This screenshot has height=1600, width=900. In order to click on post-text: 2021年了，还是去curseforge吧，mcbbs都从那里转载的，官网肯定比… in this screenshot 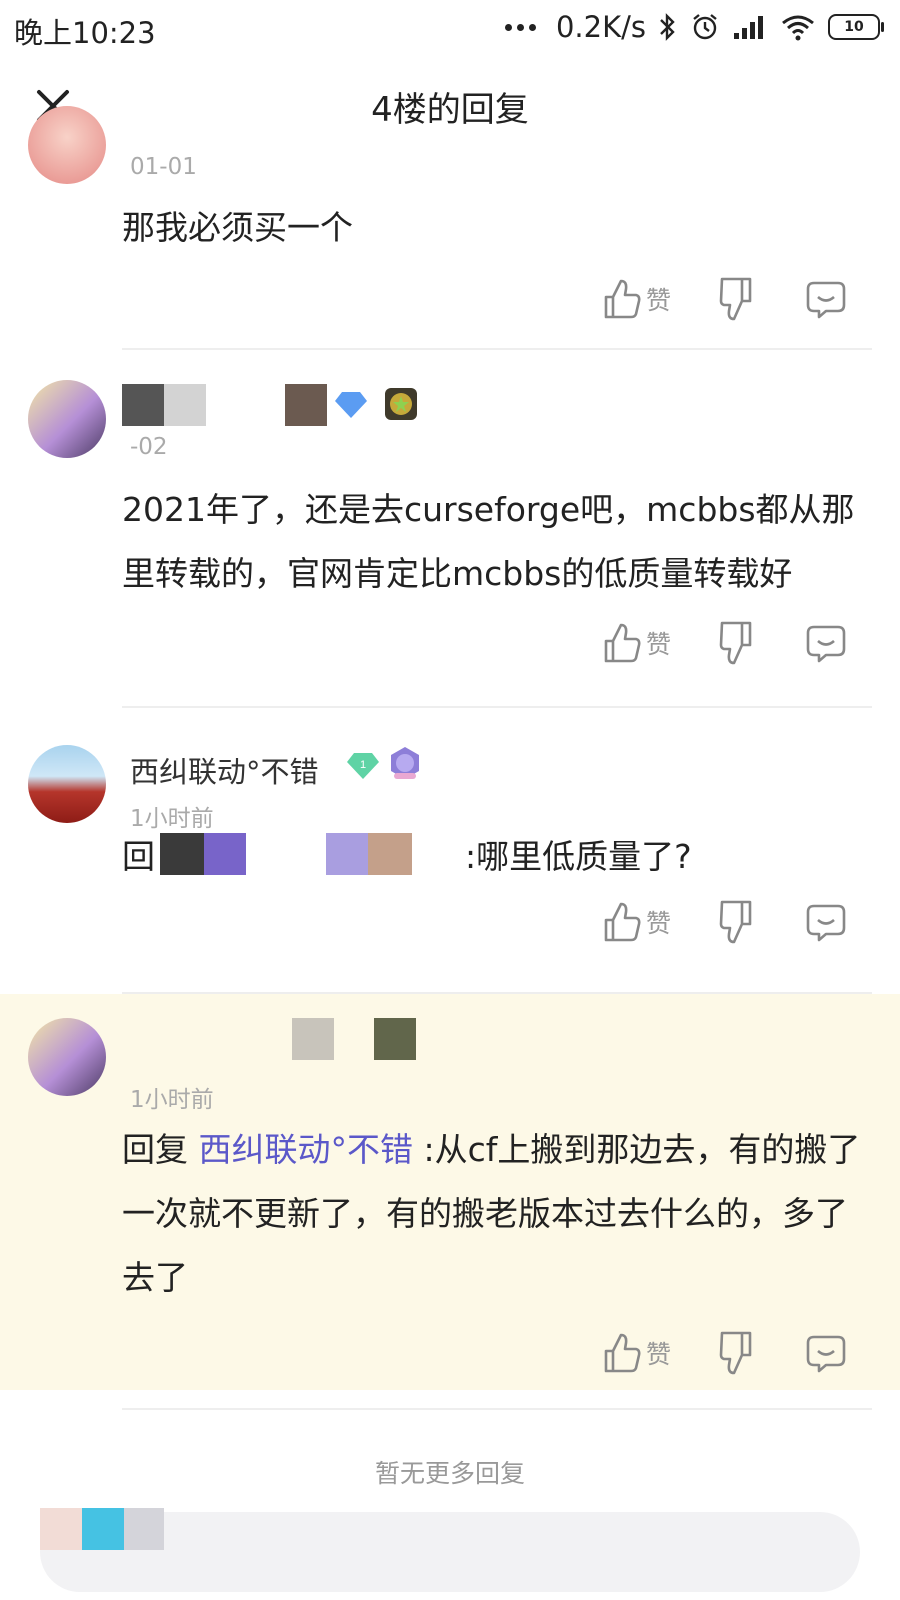, I will do `click(488, 541)`.